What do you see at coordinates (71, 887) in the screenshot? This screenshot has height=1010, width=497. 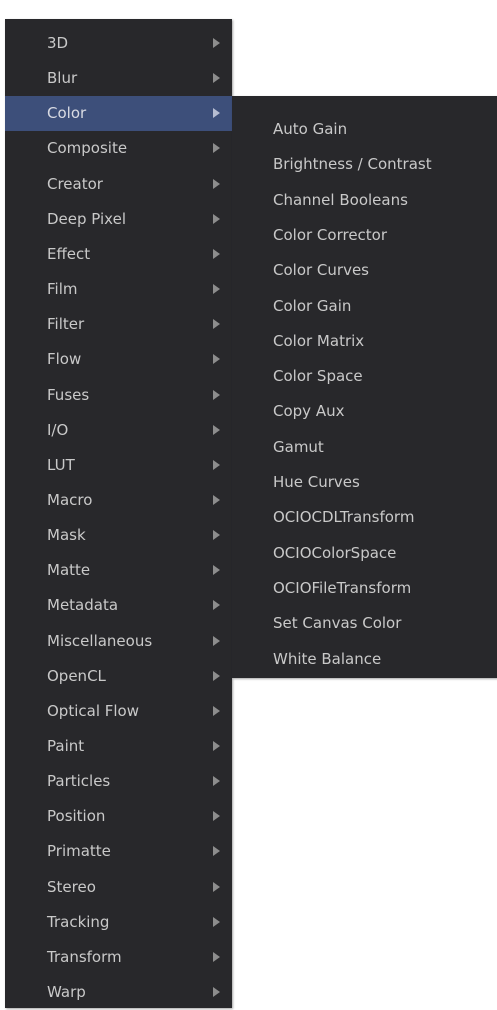 I see `menu-item-label: Stereo` at bounding box center [71, 887].